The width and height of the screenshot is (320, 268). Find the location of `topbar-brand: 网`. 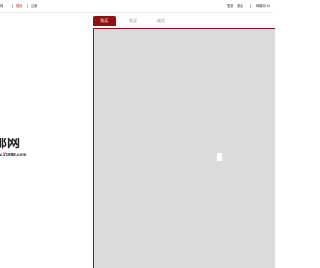

topbar-brand: 网 is located at coordinates (2, 6).